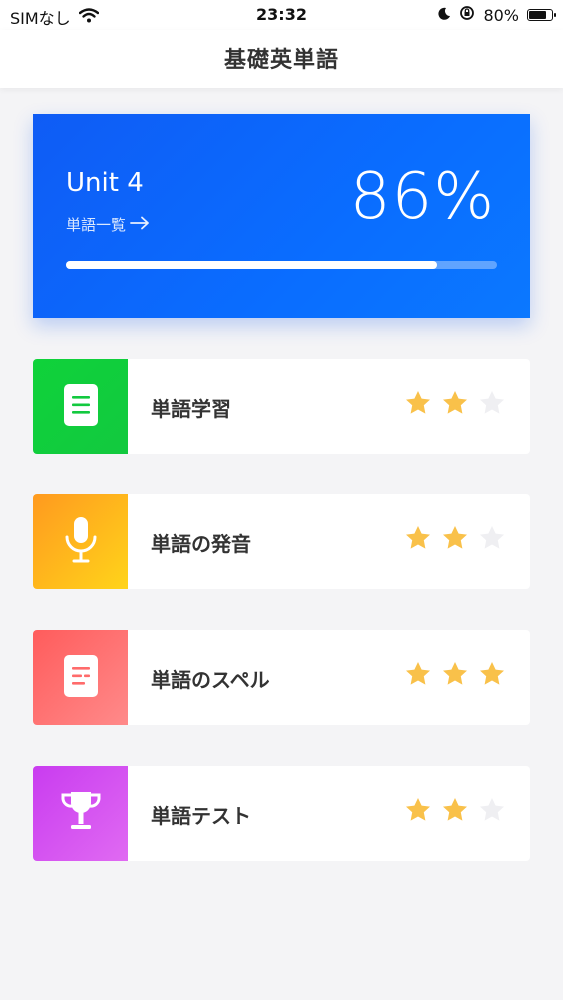  I want to click on note-icon, so click(81, 678).